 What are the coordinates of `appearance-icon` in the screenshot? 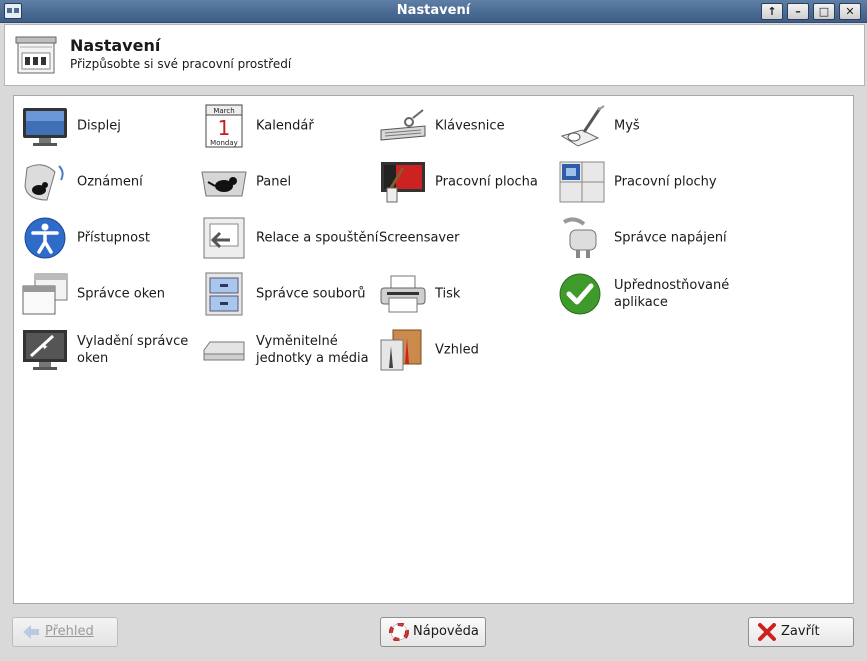 It's located at (403, 350).